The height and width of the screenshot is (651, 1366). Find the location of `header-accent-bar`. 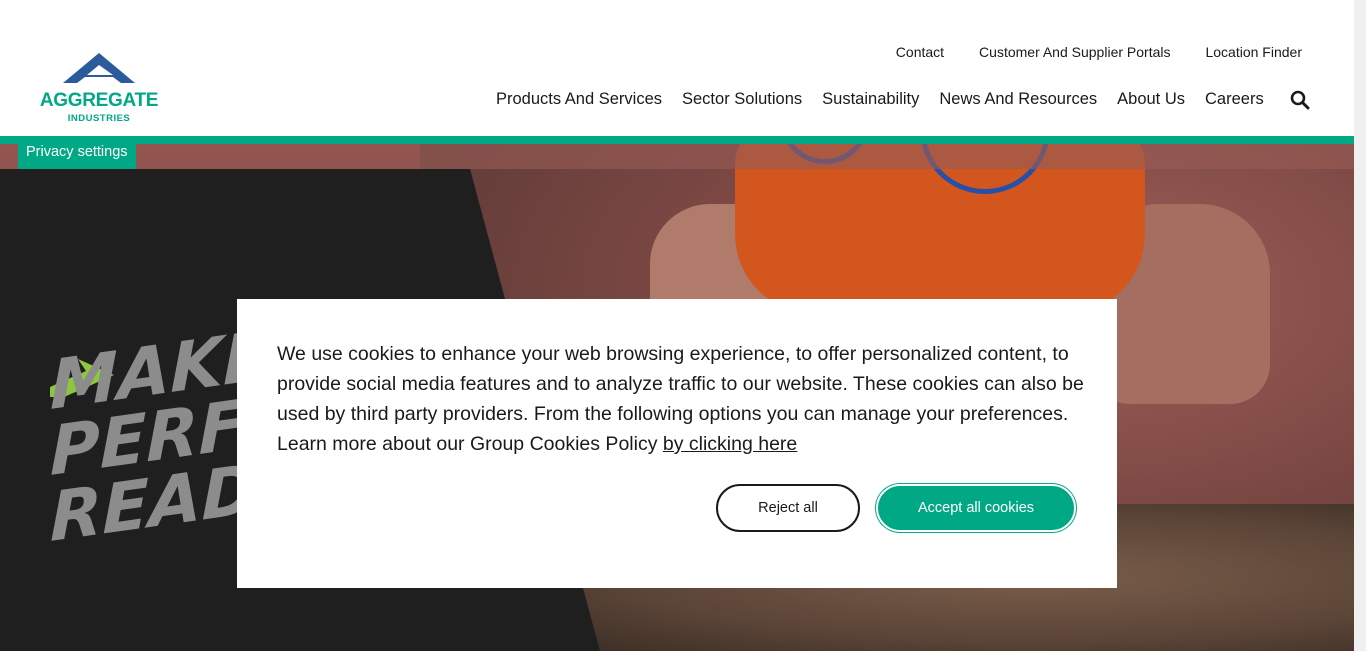

header-accent-bar is located at coordinates (677, 140).